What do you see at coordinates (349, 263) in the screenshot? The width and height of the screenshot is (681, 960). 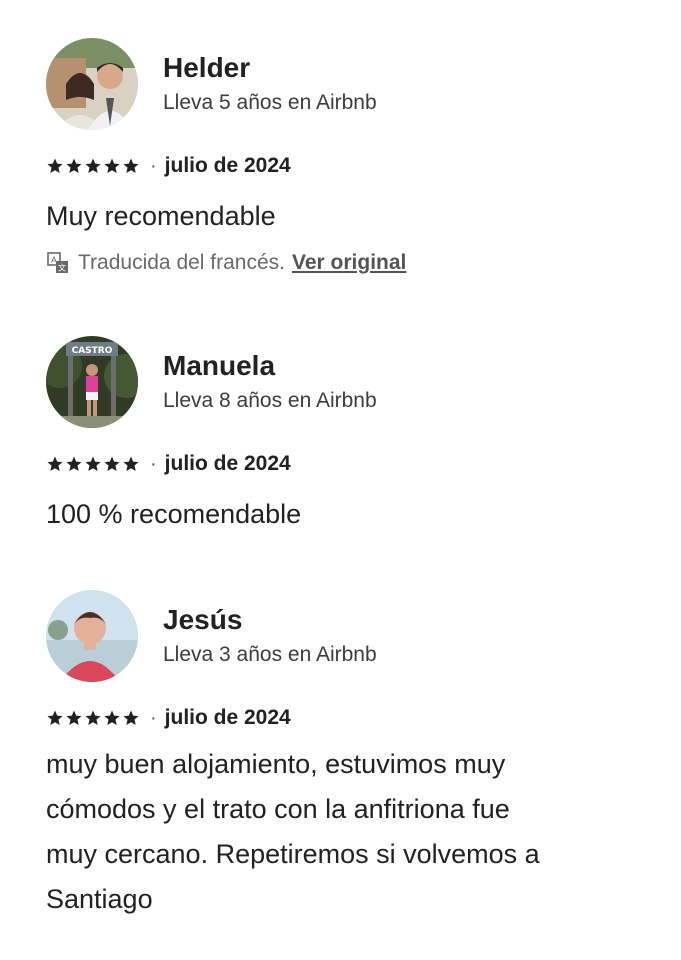 I see `view-original-link: Ver original` at bounding box center [349, 263].